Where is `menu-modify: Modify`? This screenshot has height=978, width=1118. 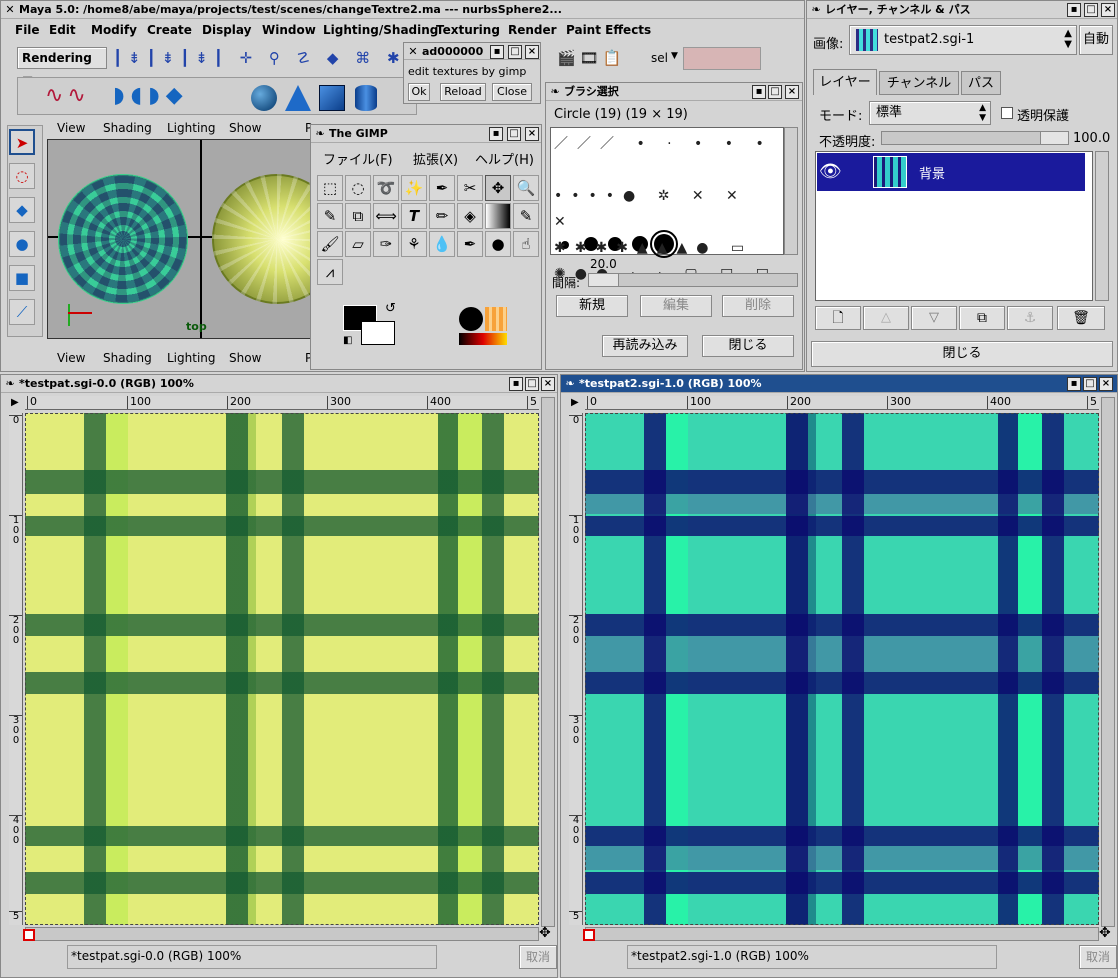
menu-modify: Modify is located at coordinates (114, 30).